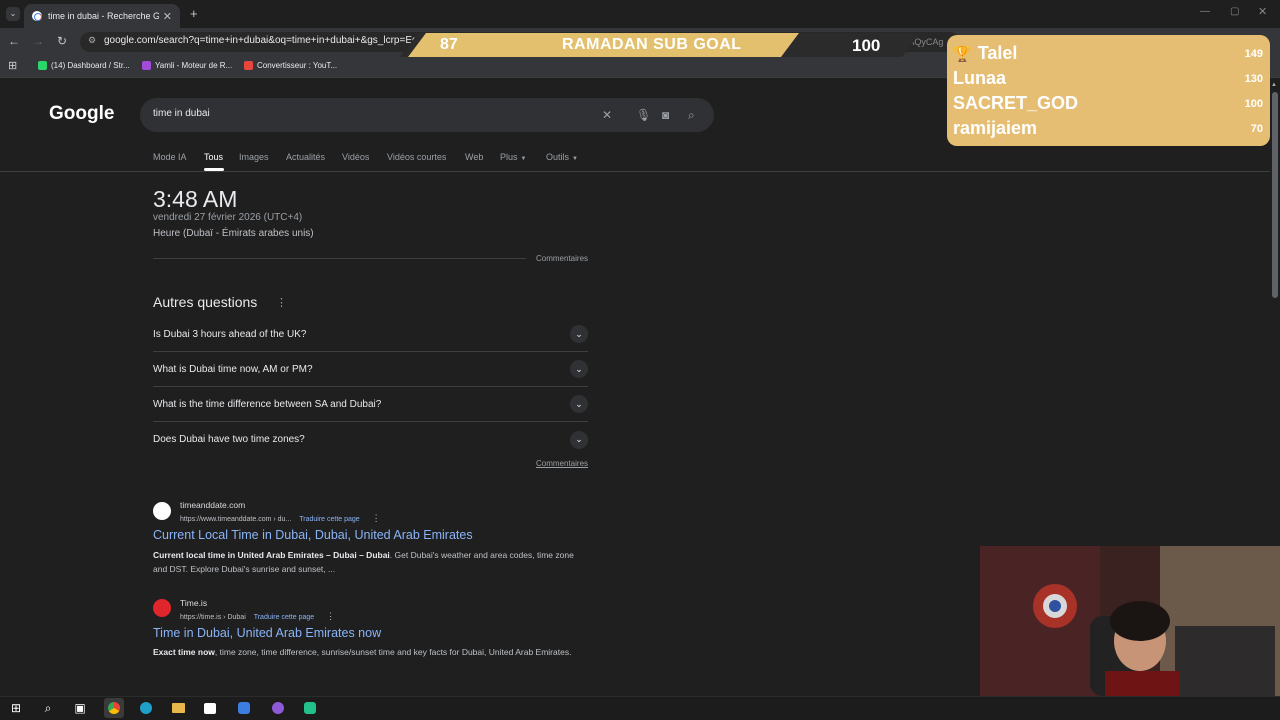 The width and height of the screenshot is (1280, 720). What do you see at coordinates (1234, 11) in the screenshot?
I see `maximize-icon: ▢` at bounding box center [1234, 11].